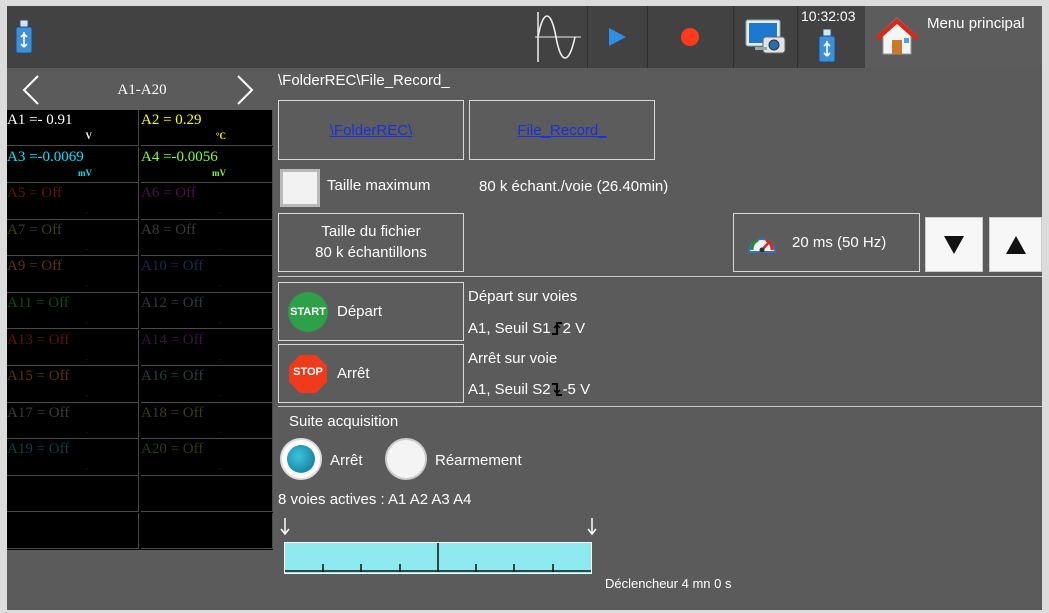  Describe the element at coordinates (207, 274) in the screenshot. I see `channel-cell: A10 = Off -` at that location.